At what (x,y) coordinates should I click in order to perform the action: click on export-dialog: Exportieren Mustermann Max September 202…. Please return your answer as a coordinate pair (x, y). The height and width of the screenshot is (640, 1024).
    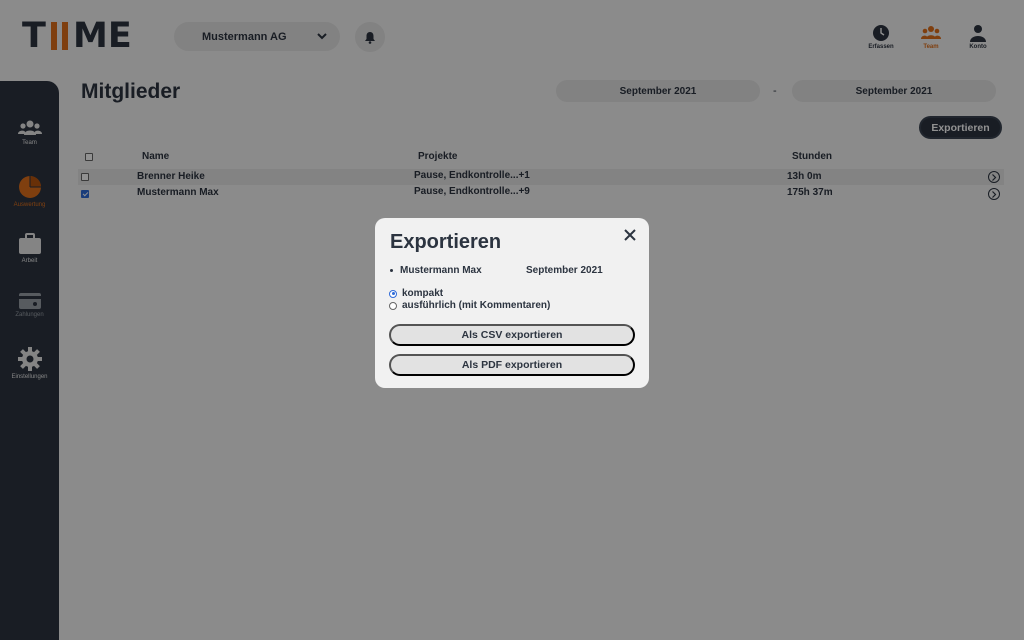
    Looking at the image, I should click on (512, 303).